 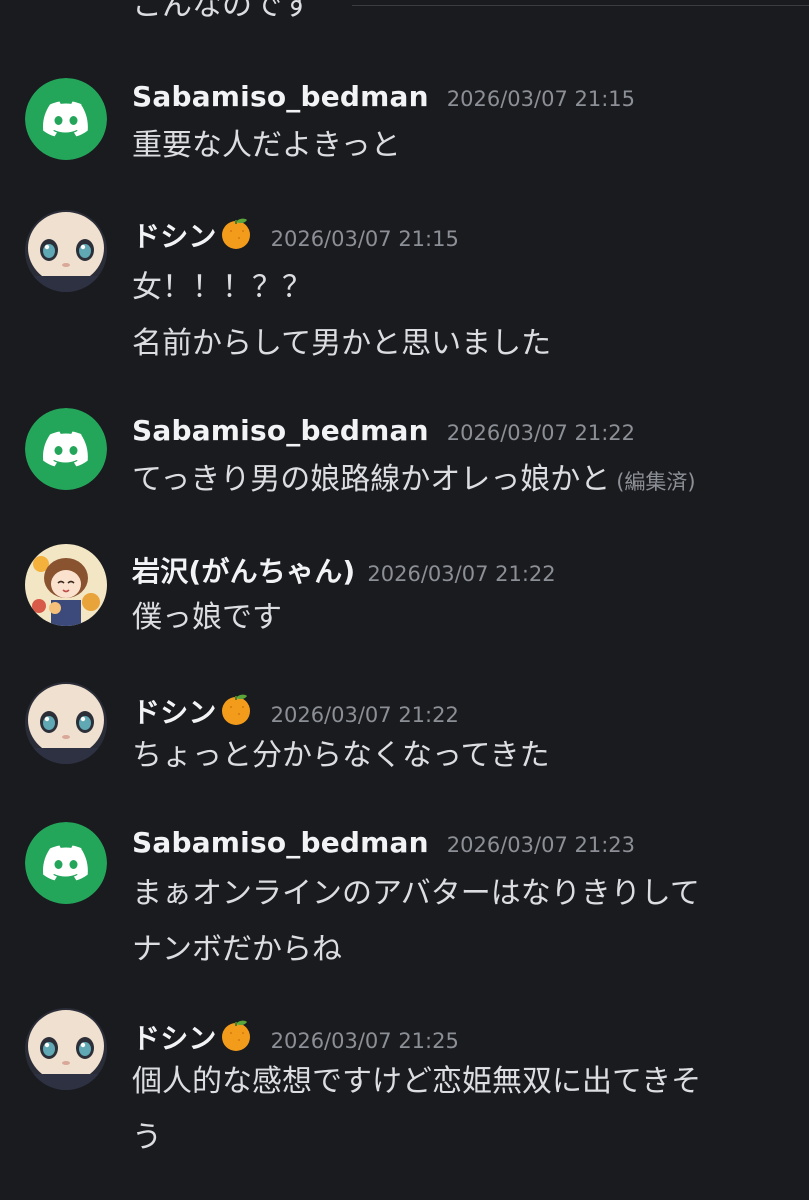 I want to click on message-text: 個人的な感想ですけど恋姫無双に出てきそ, so click(x=417, y=1081).